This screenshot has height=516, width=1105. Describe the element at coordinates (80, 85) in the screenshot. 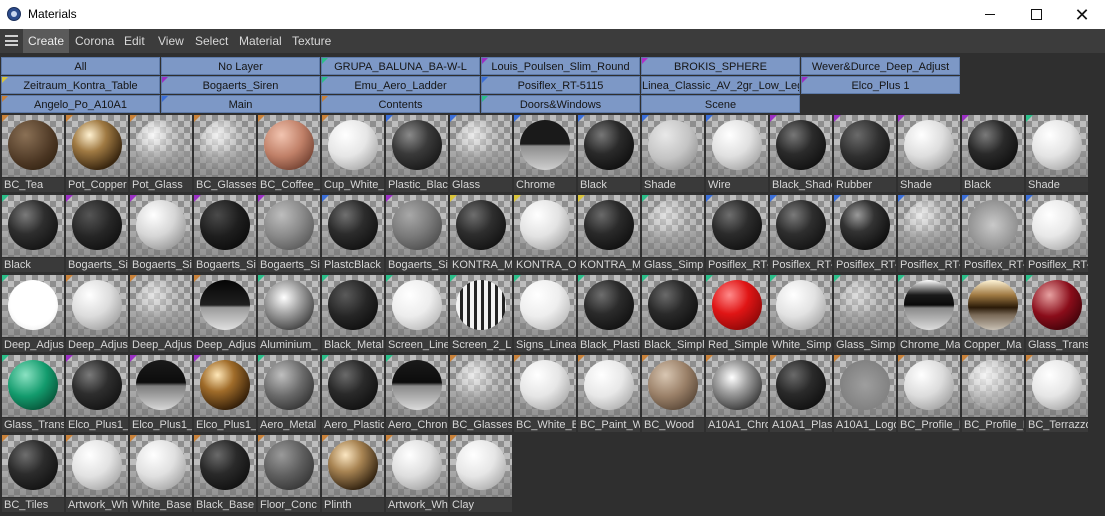

I see `layer-button: Zeitraum_Kontra_Table` at that location.